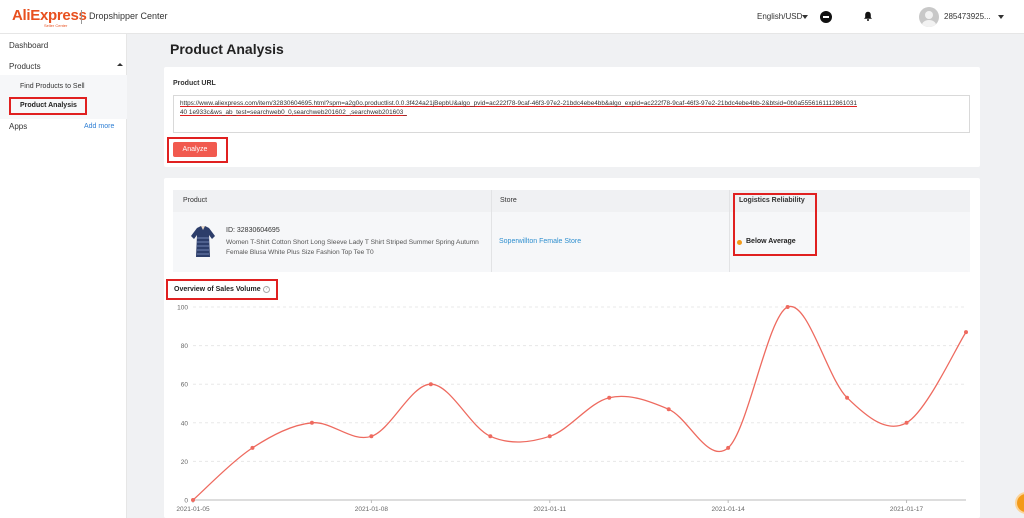  I want to click on table-header, so click(571, 201).